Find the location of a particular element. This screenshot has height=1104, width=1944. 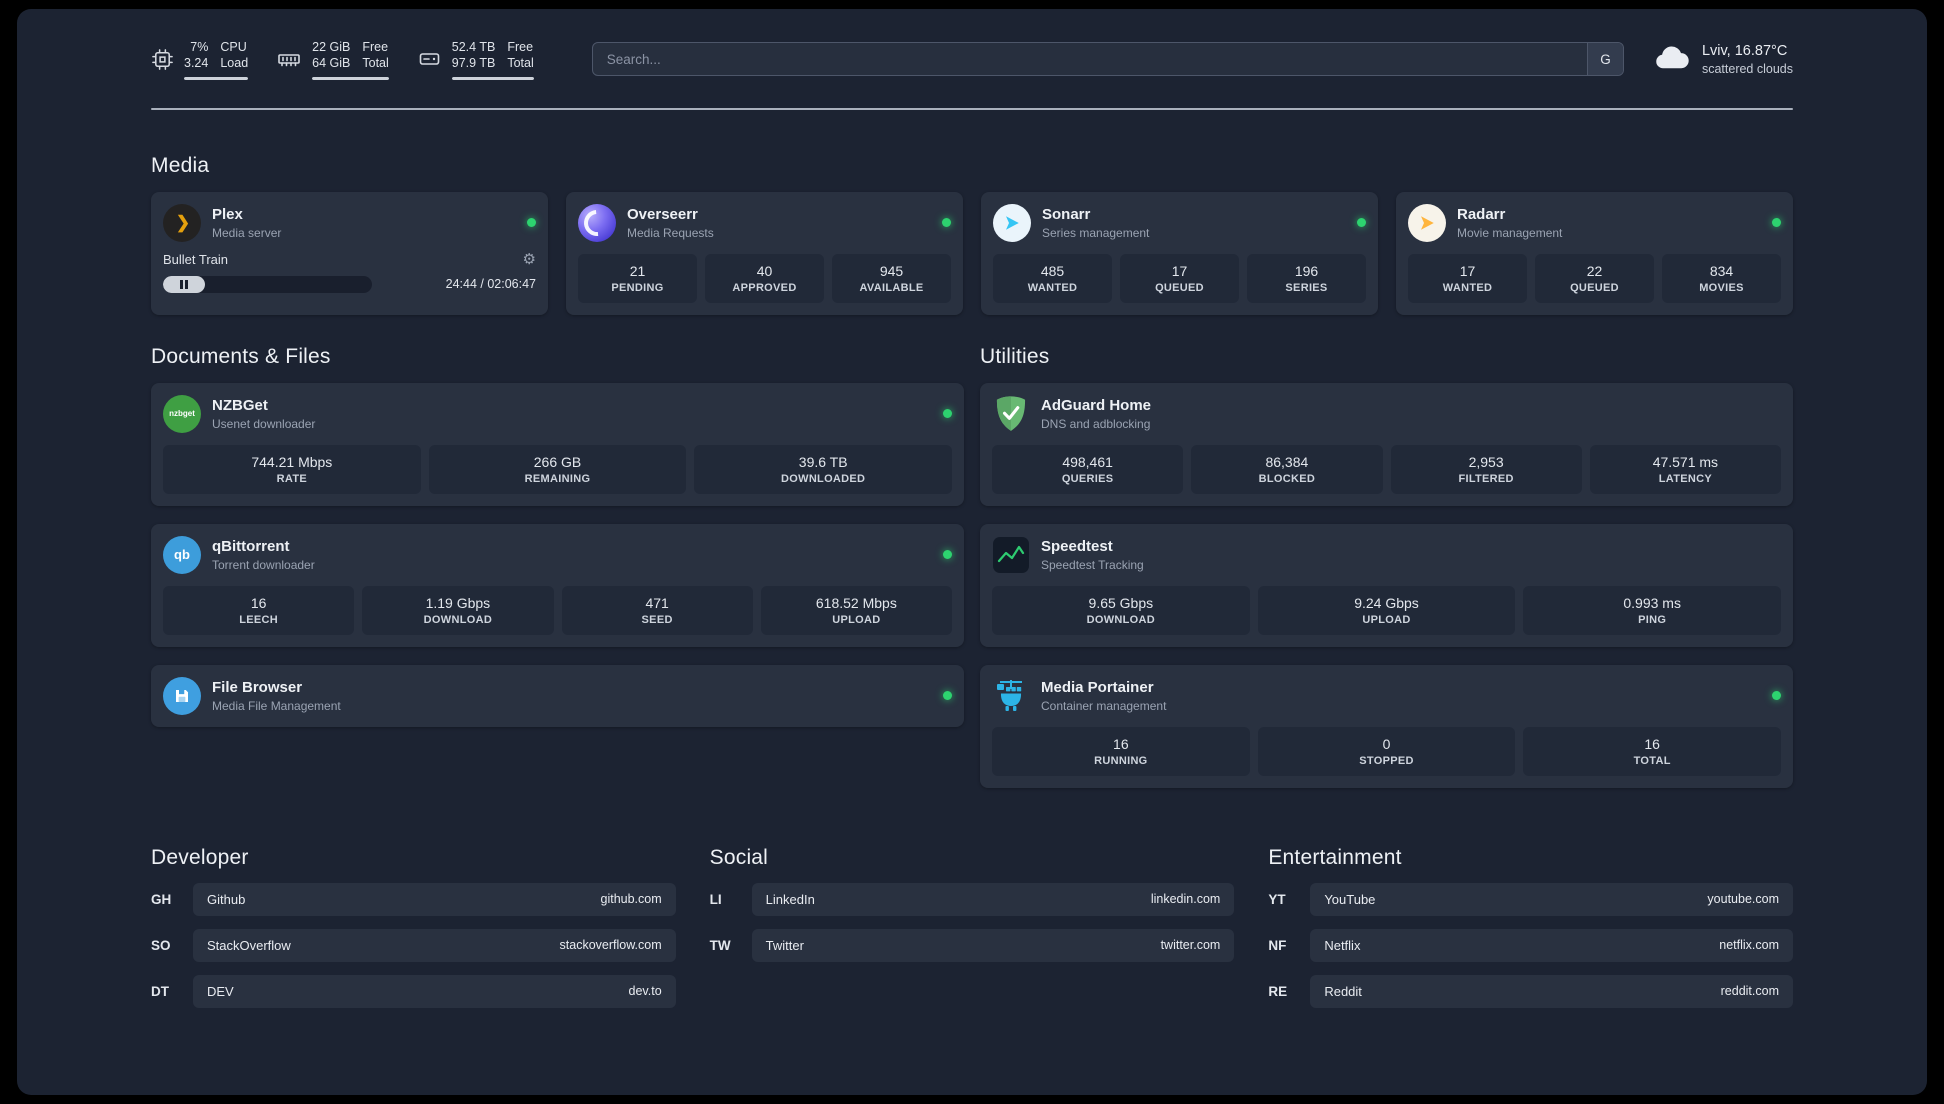

stat-tile: 2,953 FILTERED is located at coordinates (1486, 469).